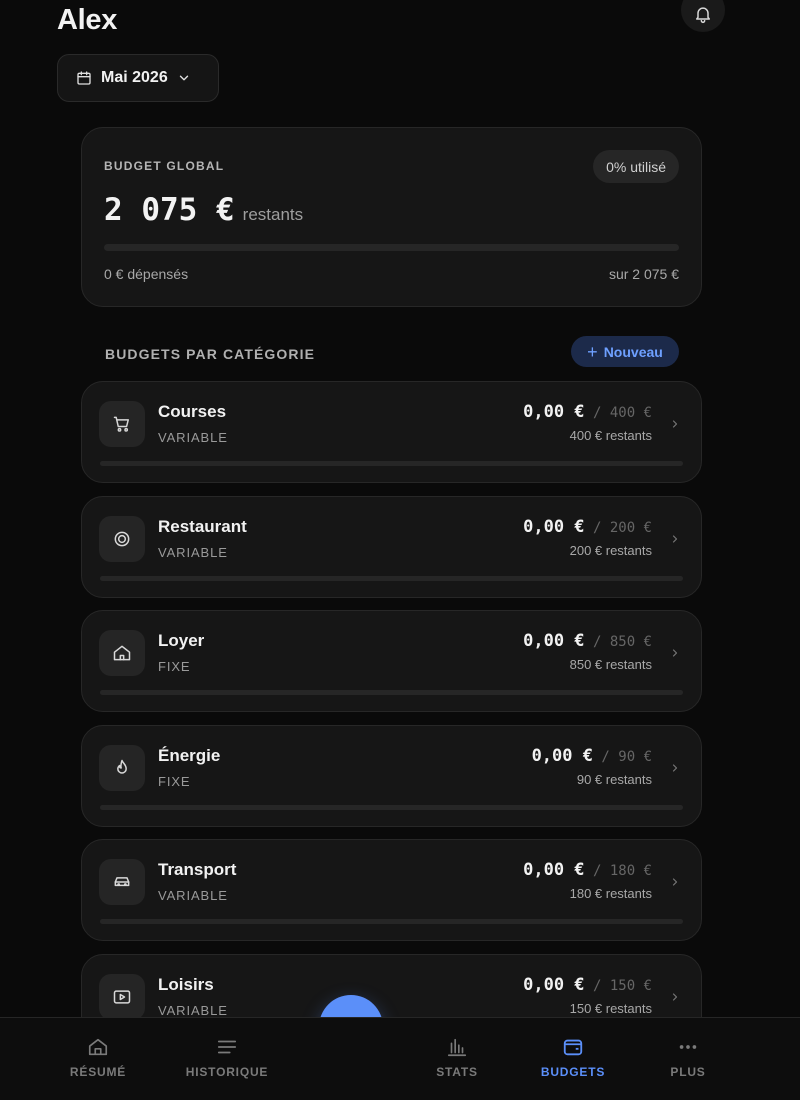  Describe the element at coordinates (636, 166) in the screenshot. I see `usage-badge: 0% utilisé` at that location.